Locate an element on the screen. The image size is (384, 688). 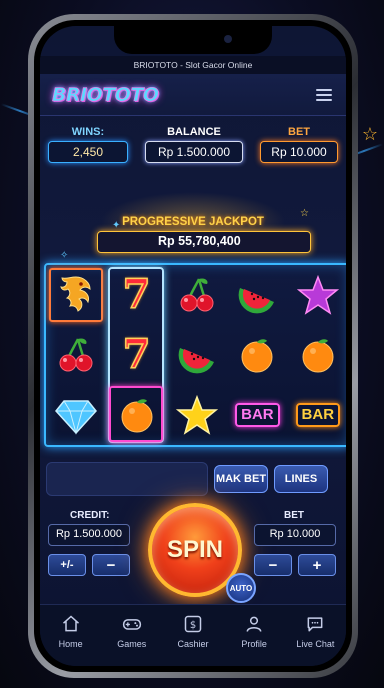
auto-spin-button: AUTO is located at coordinates (241, 588).